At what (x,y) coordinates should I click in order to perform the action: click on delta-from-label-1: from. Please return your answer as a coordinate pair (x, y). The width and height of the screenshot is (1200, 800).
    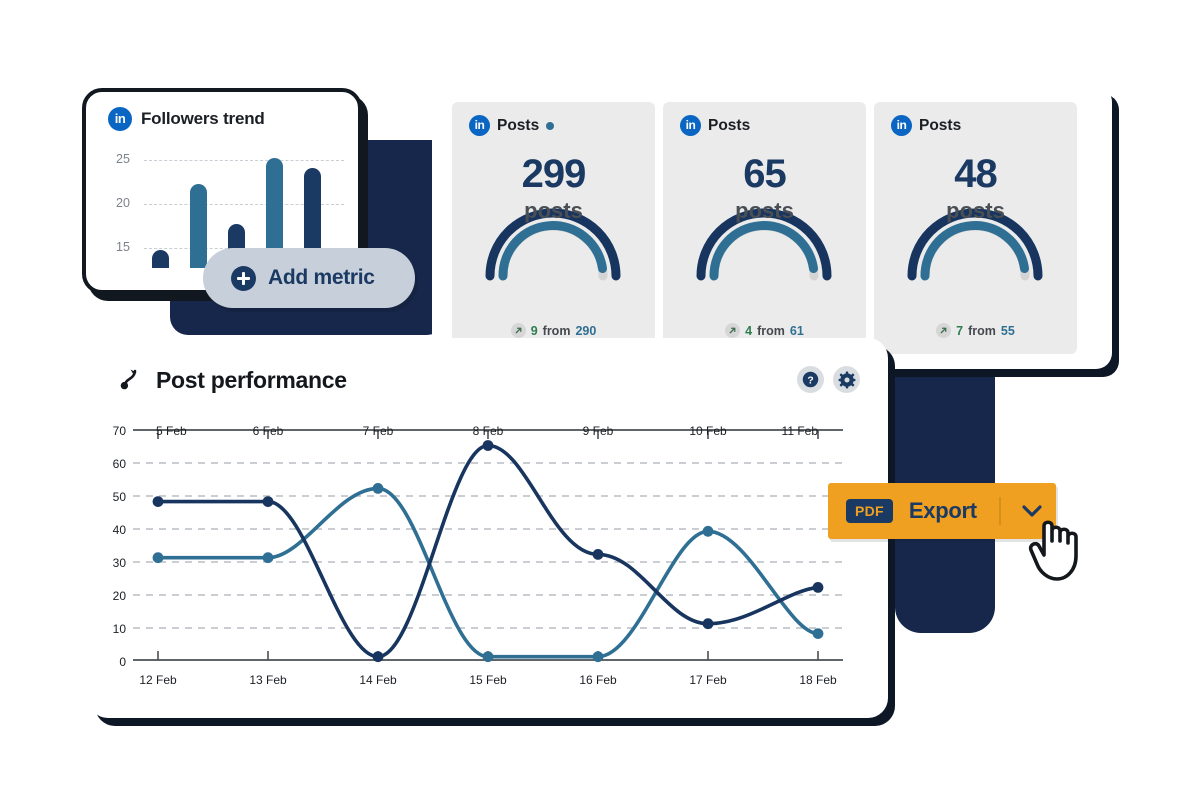
    Looking at the image, I should click on (556, 330).